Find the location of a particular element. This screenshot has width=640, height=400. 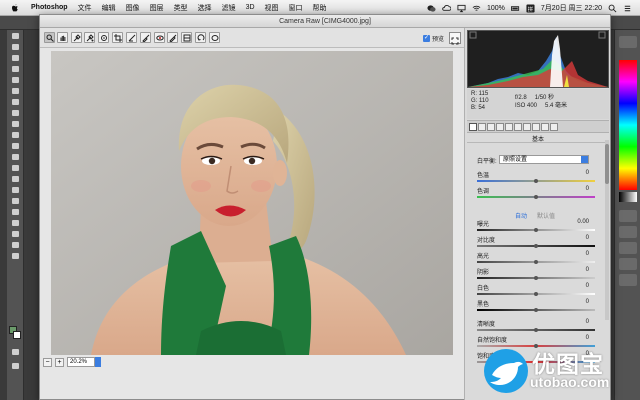

color-sampler-tool-button is located at coordinates (89, 37).